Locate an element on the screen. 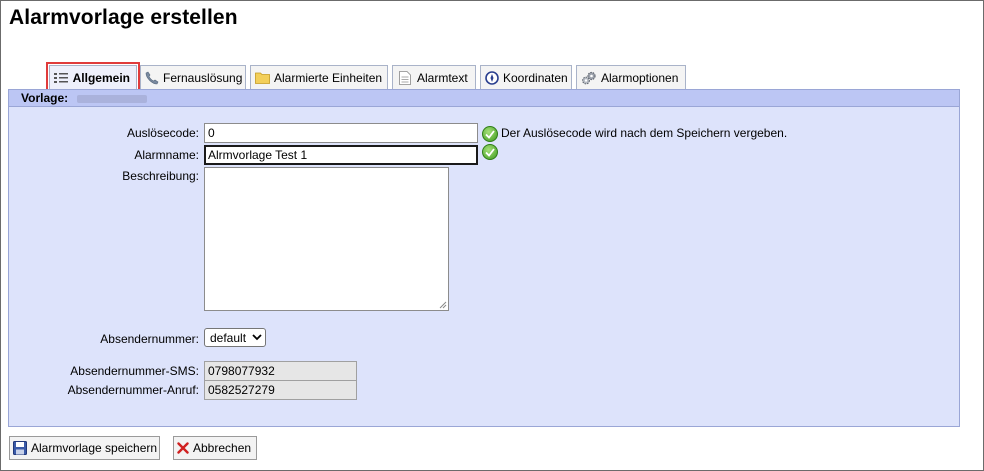  tab-fernausloesung: Fernauslösung is located at coordinates (193, 77).